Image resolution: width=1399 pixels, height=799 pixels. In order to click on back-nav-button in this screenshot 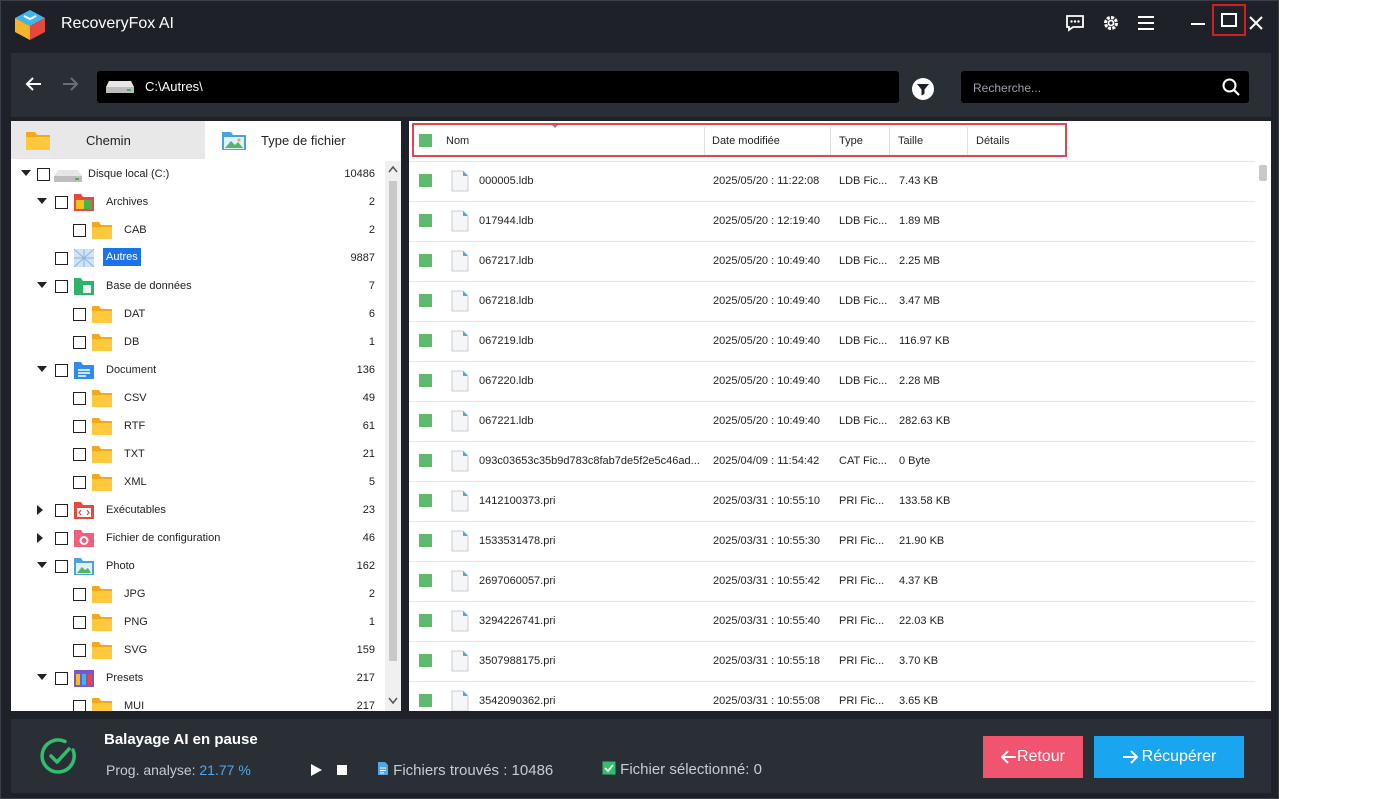, I will do `click(34, 84)`.